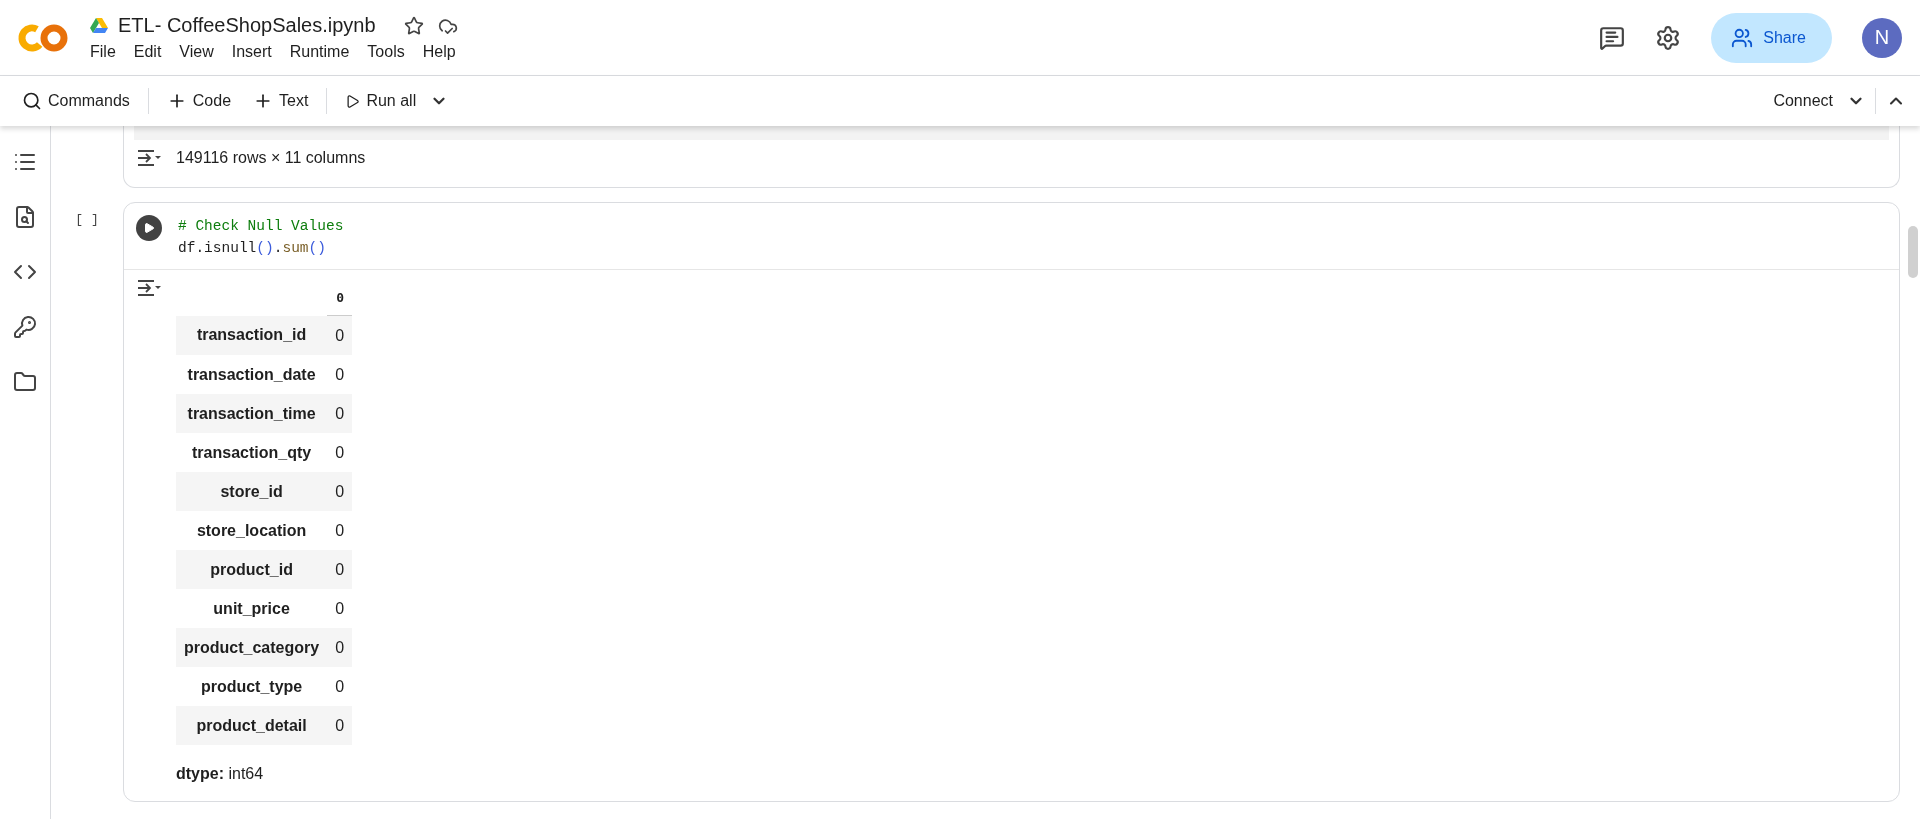  Describe the element at coordinates (252, 647) in the screenshot. I see `row-label: product_category` at that location.